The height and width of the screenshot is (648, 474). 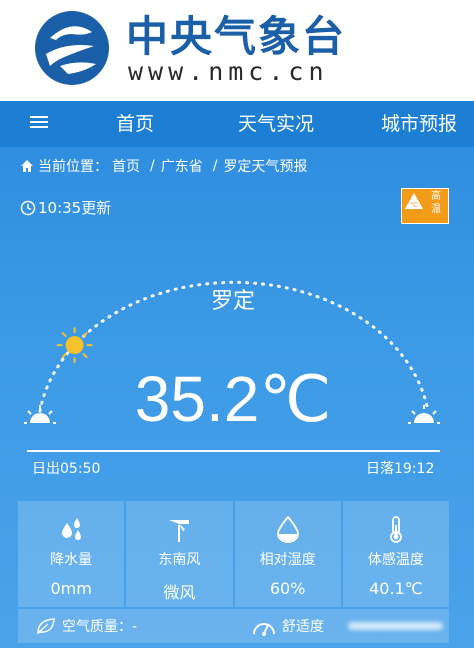 What do you see at coordinates (395, 560) in the screenshot?
I see `card-label: 体感温度` at bounding box center [395, 560].